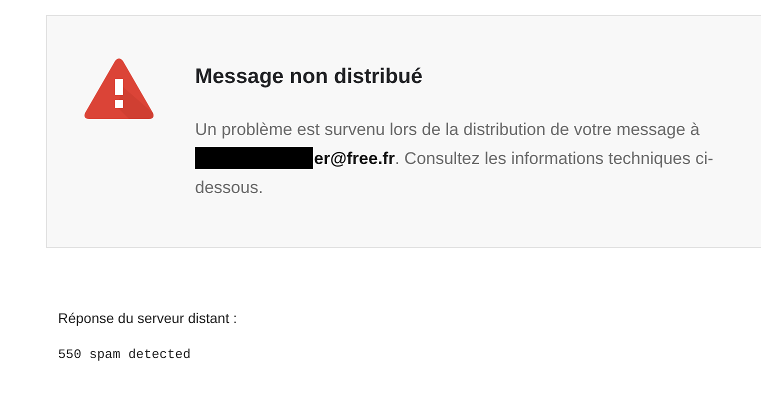 Image resolution: width=761 pixels, height=400 pixels. I want to click on server-response-text: 550 spam detected, so click(125, 354).